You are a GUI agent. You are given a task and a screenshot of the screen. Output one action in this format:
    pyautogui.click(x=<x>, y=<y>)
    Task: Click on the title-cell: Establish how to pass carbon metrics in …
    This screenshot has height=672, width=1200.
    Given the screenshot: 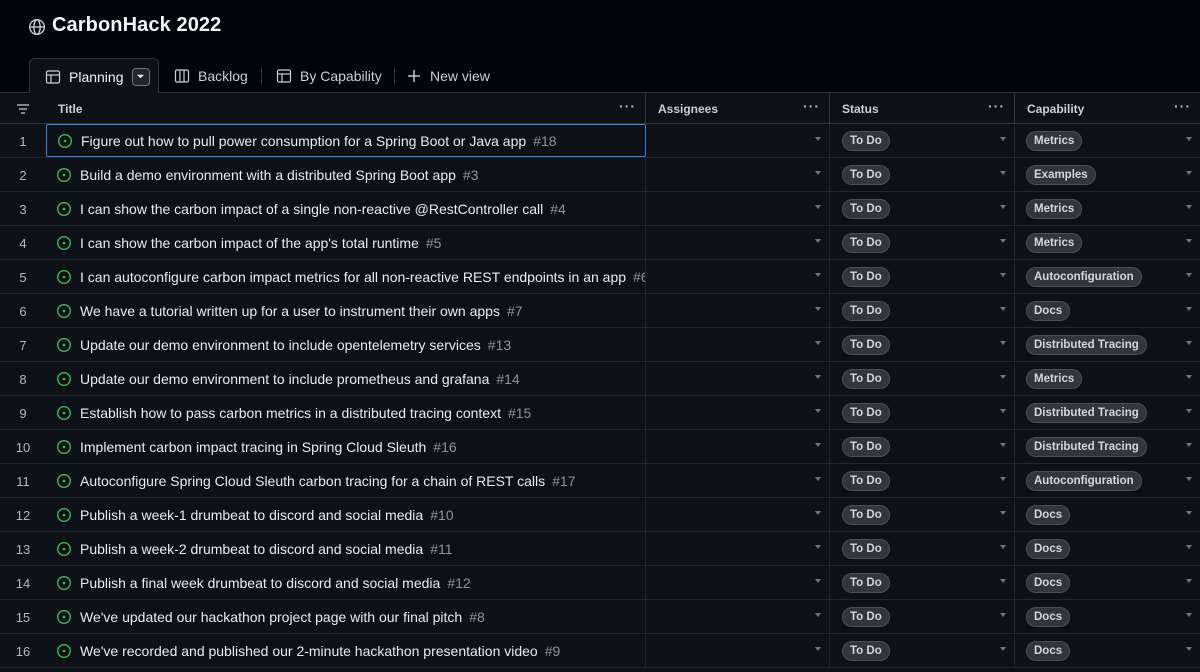 What is the action you would take?
    pyautogui.click(x=346, y=413)
    